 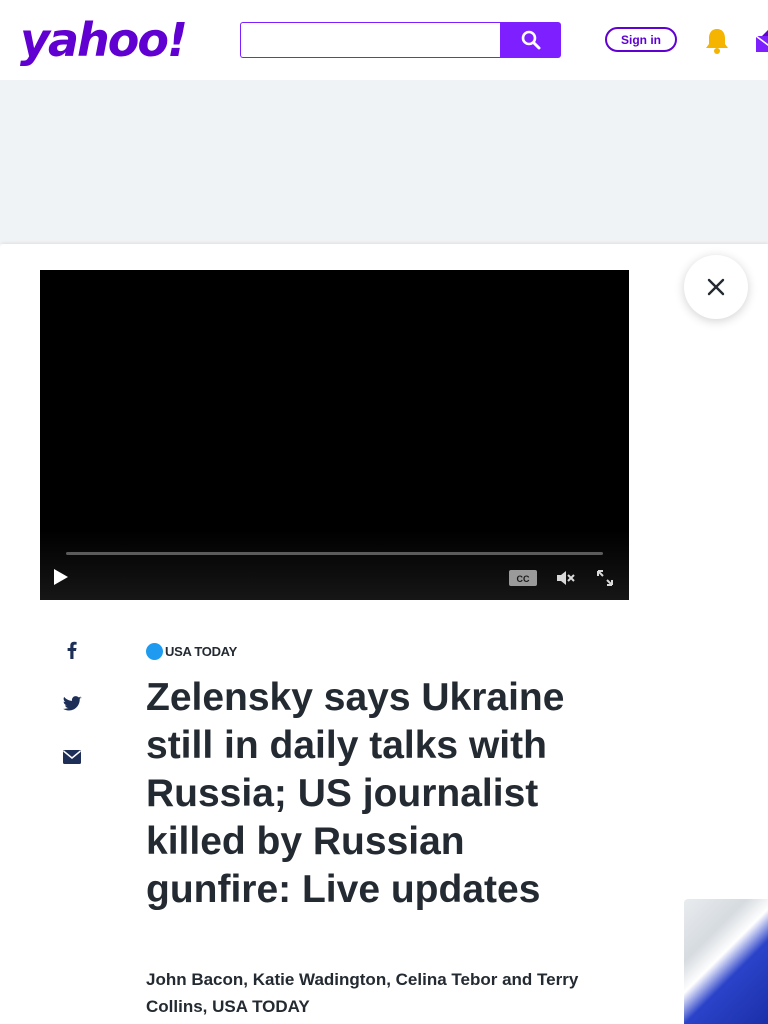 I want to click on search-icon, so click(x=530, y=40).